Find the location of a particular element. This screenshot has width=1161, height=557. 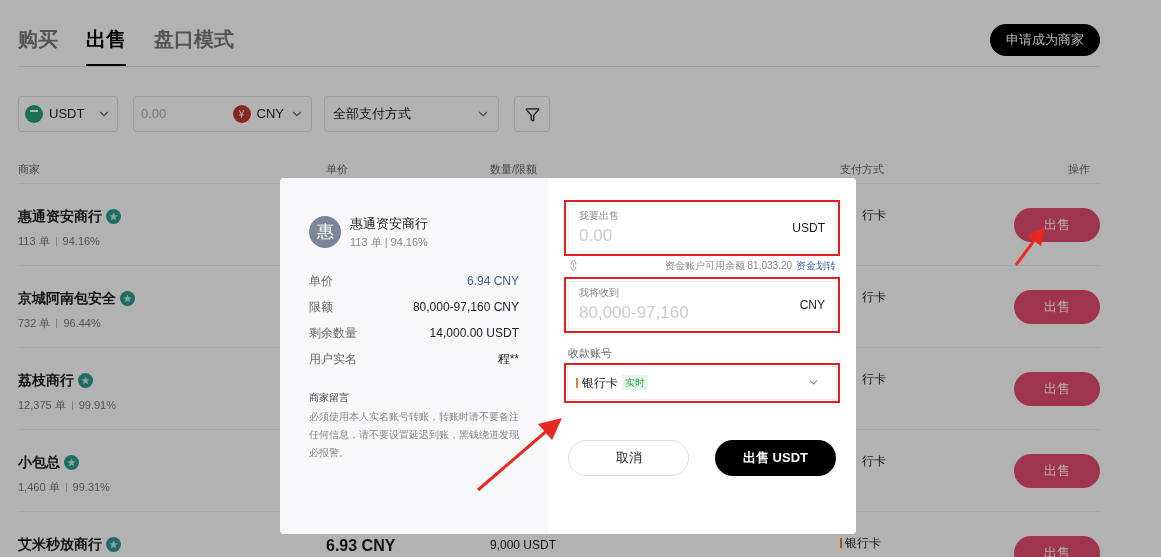

order-count: 113 单 is located at coordinates (34, 241).